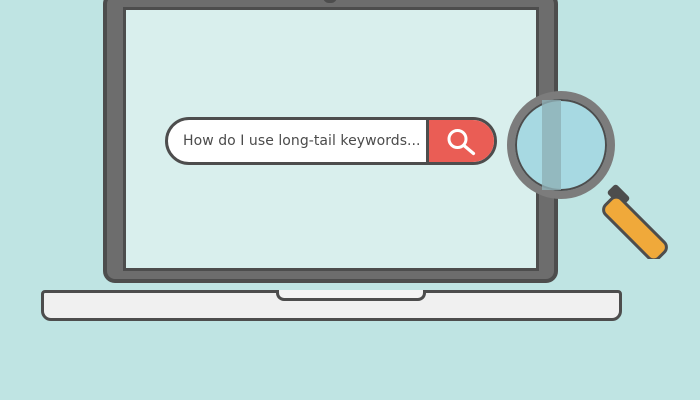  I want to click on search-button, so click(460, 141).